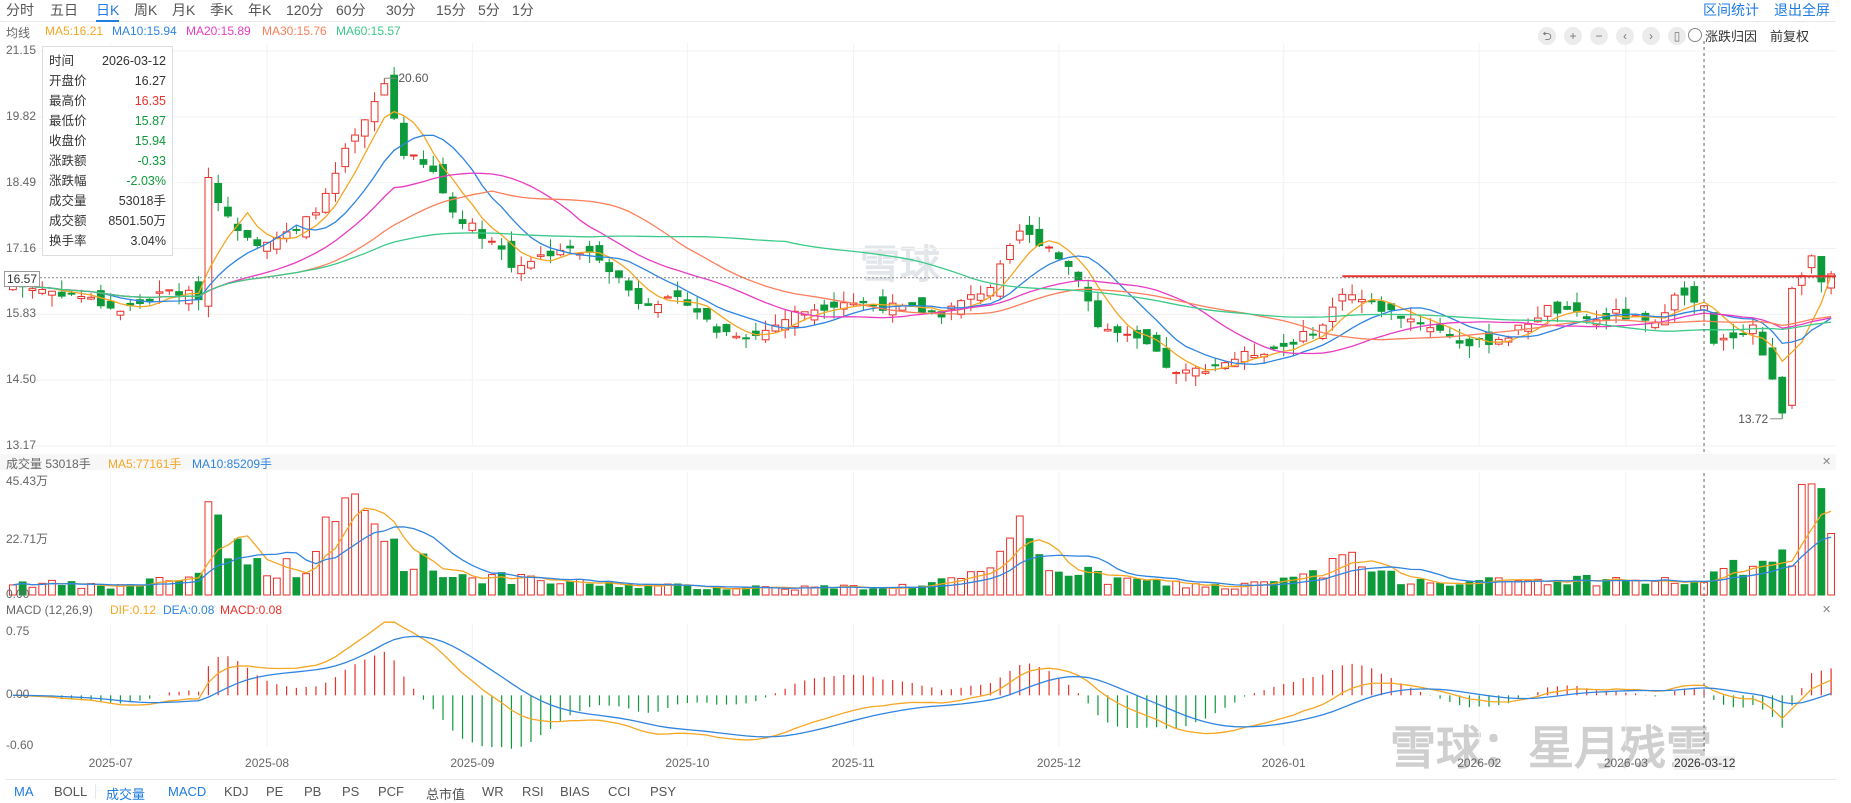  I want to click on tooltip-value: -2.03%, so click(146, 181).